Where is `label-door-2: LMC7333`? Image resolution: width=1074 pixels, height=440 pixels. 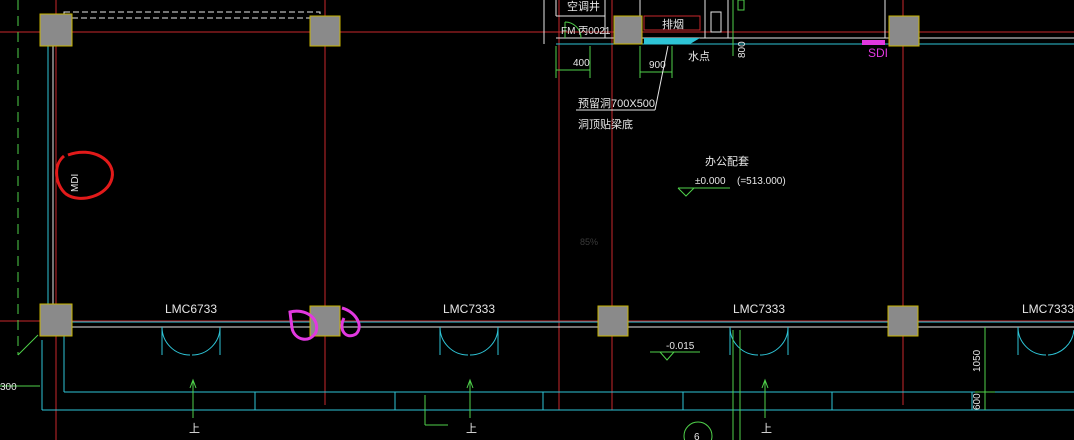
label-door-2: LMC7333 is located at coordinates (469, 309).